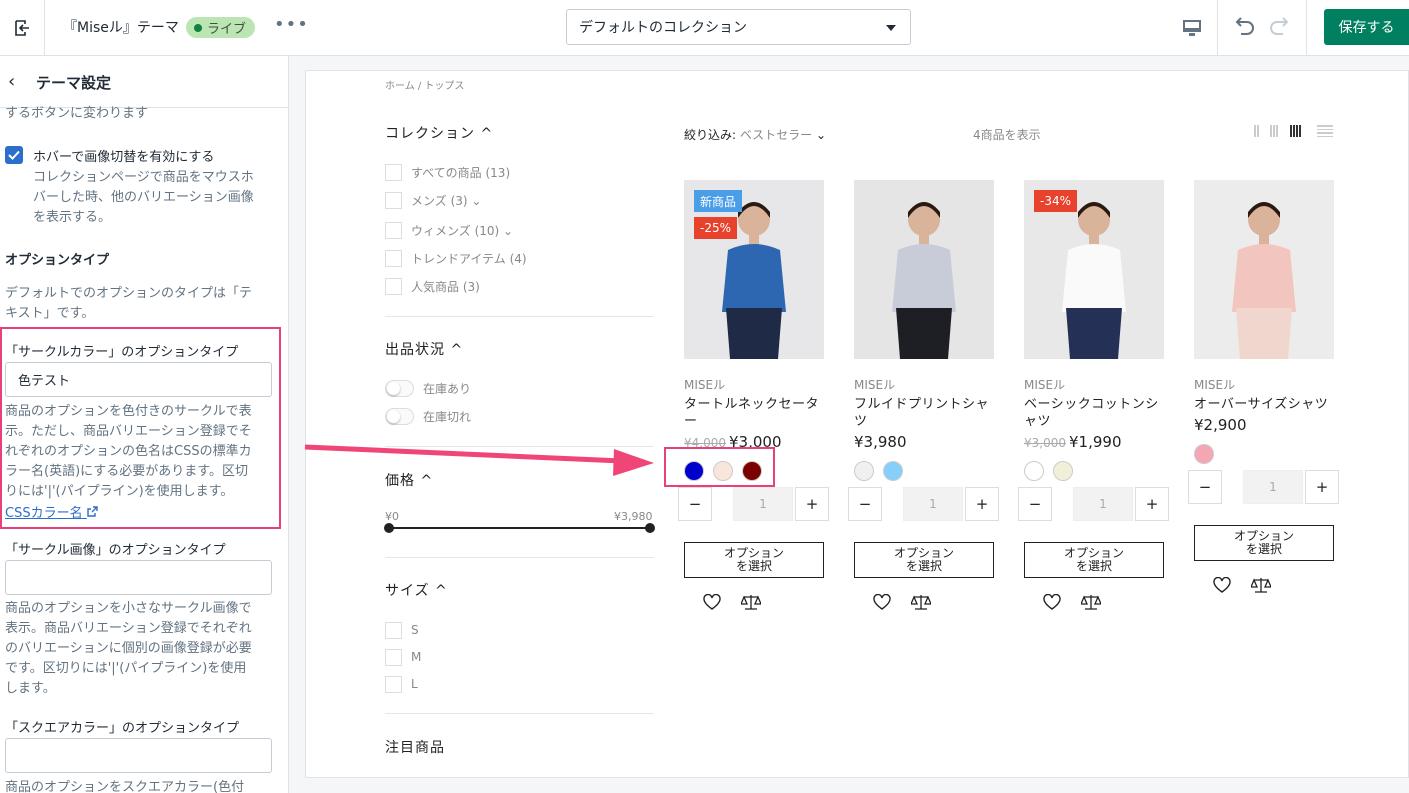 This screenshot has width=1409, height=793. Describe the element at coordinates (456, 258) in the screenshot. I see `filter-option: トレンドアイテム (4)` at that location.